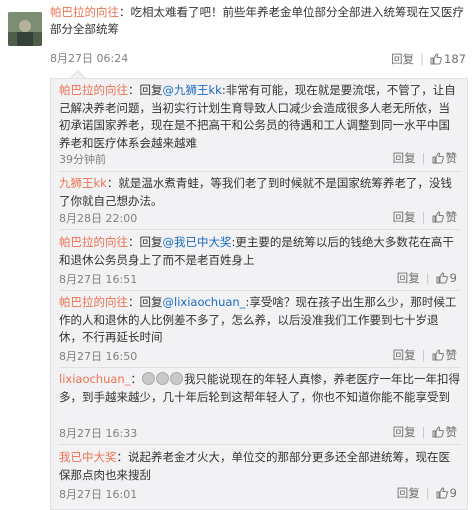 The width and height of the screenshot is (476, 510). Describe the element at coordinates (98, 279) in the screenshot. I see `reply-time: 8月27日 16:51` at that location.